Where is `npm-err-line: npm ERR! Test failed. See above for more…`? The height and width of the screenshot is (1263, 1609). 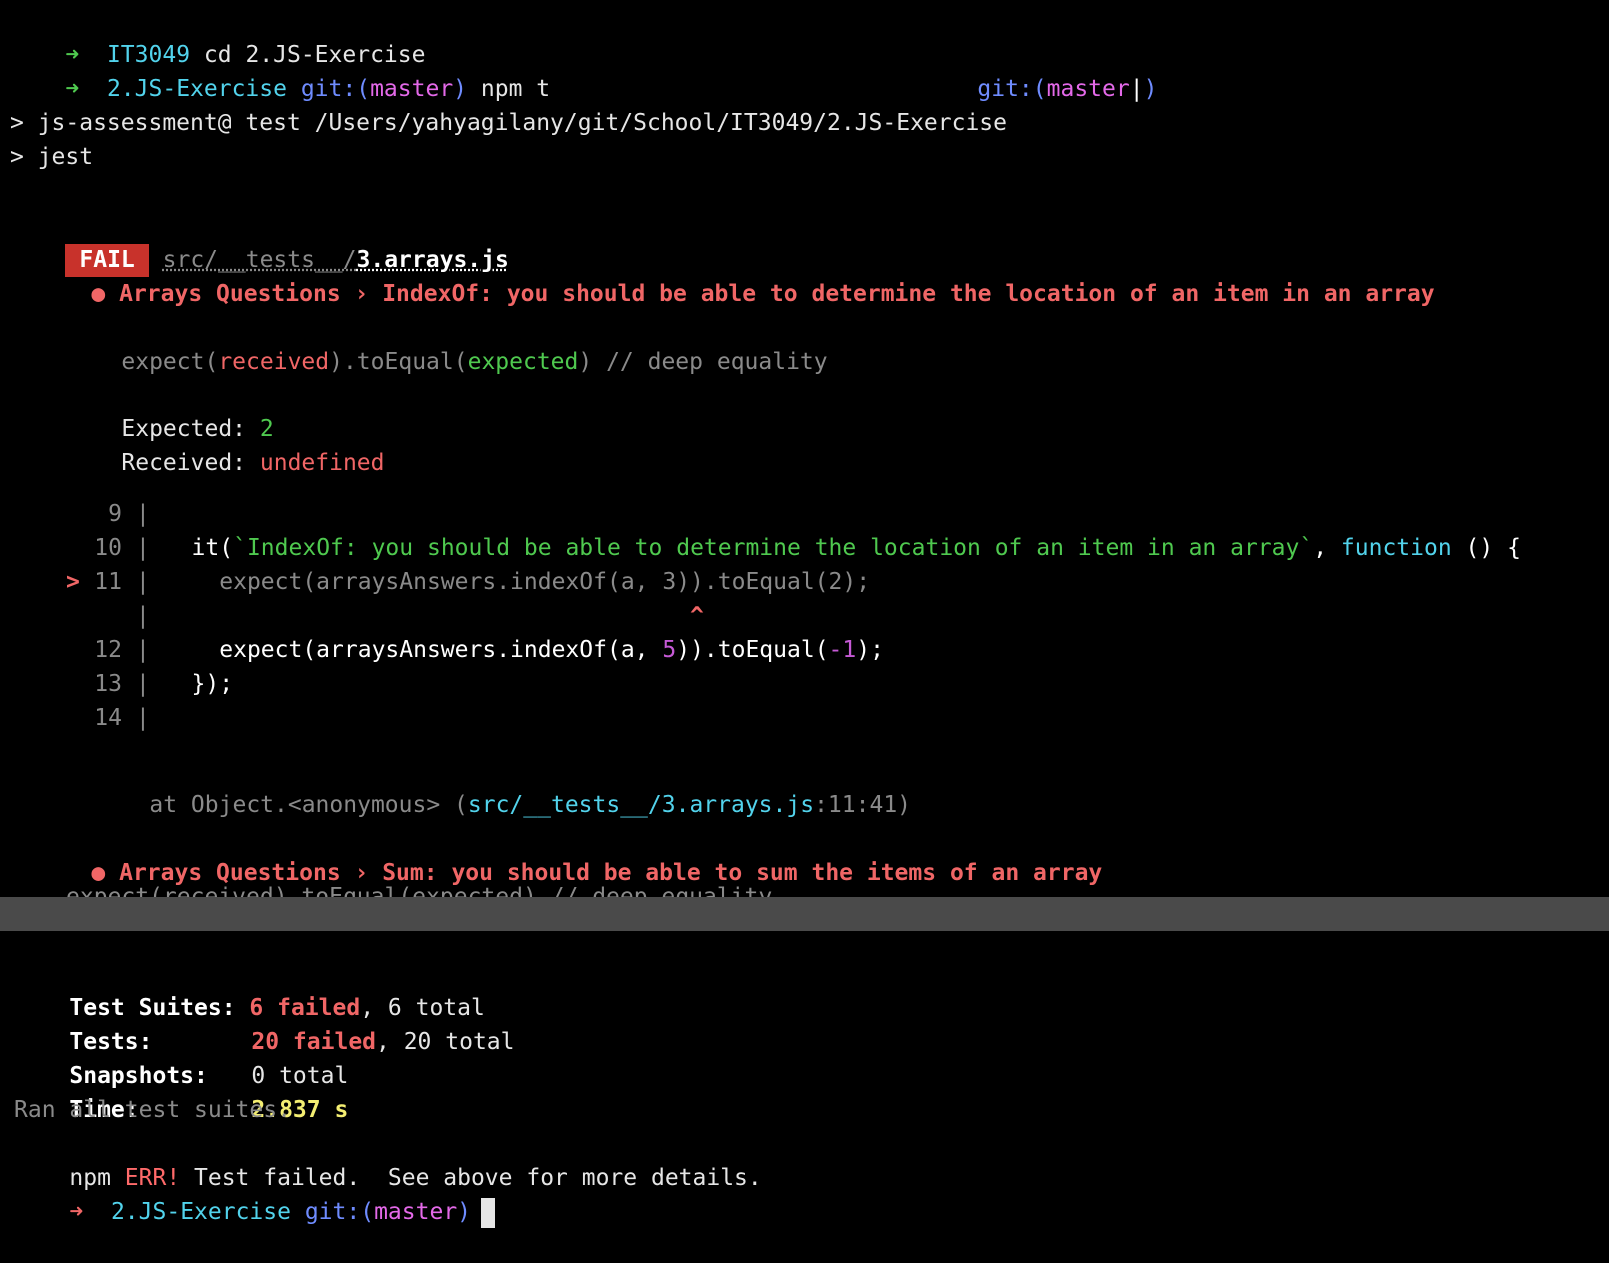 npm-err-line: npm ERR! Test failed. See above for more… is located at coordinates (415, 1178).